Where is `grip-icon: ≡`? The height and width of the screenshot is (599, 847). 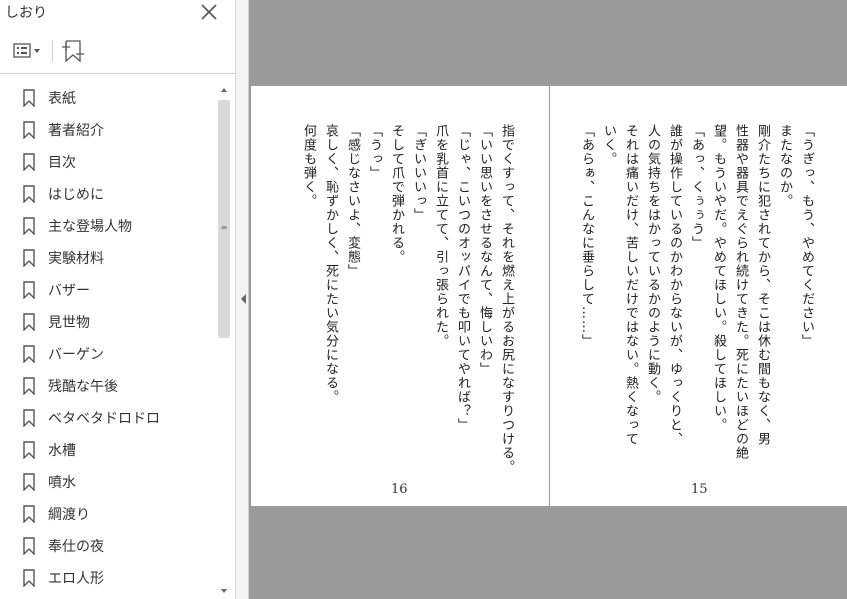 grip-icon: ≡ is located at coordinates (224, 227).